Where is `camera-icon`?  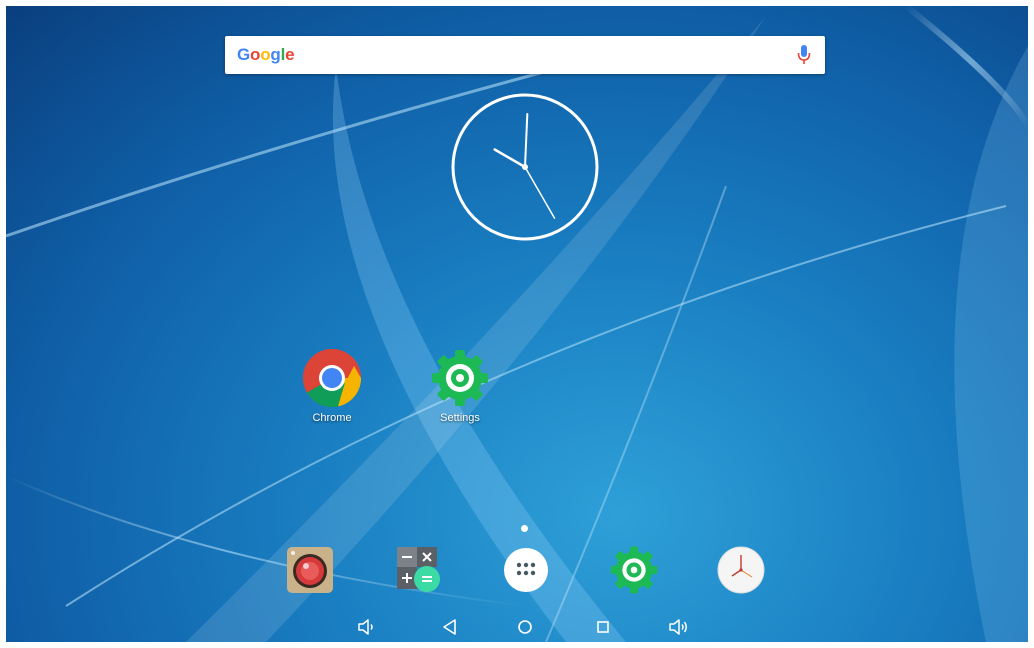 camera-icon is located at coordinates (310, 570).